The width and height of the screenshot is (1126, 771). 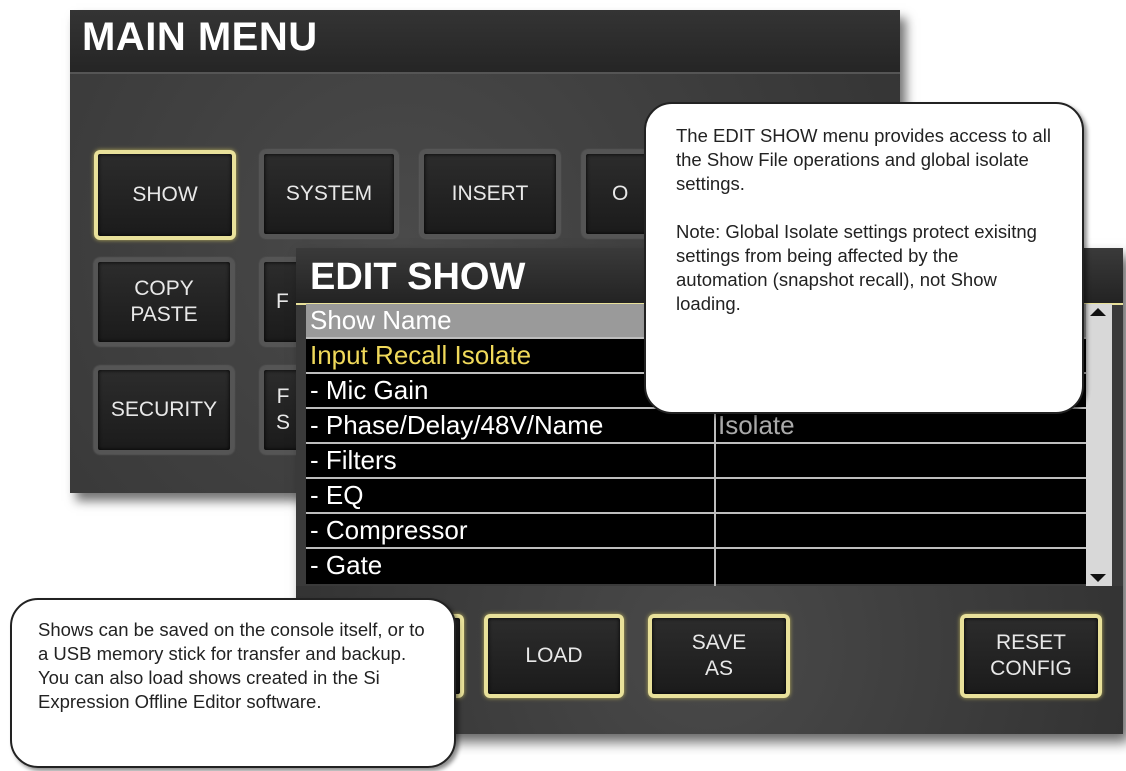 I want to click on column-divider, so click(x=715, y=504).